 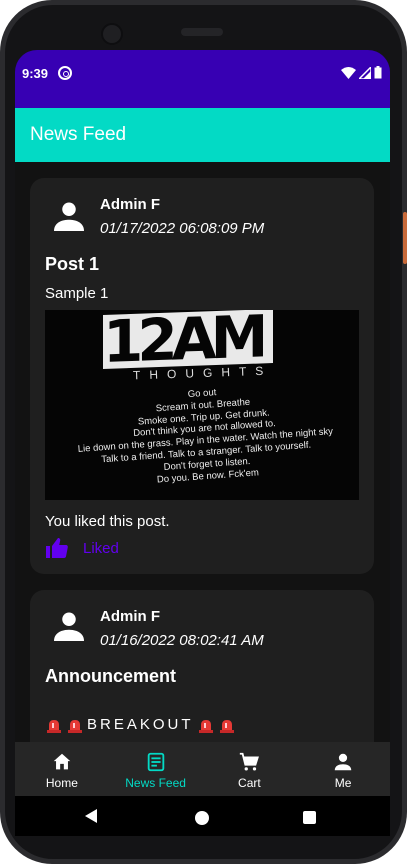 What do you see at coordinates (250, 761) in the screenshot?
I see `cart-icon` at bounding box center [250, 761].